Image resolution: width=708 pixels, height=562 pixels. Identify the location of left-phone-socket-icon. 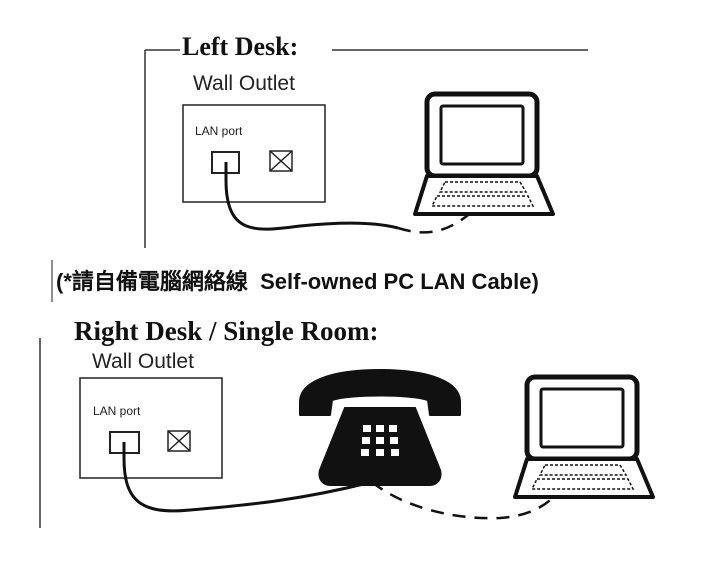
(281, 161).